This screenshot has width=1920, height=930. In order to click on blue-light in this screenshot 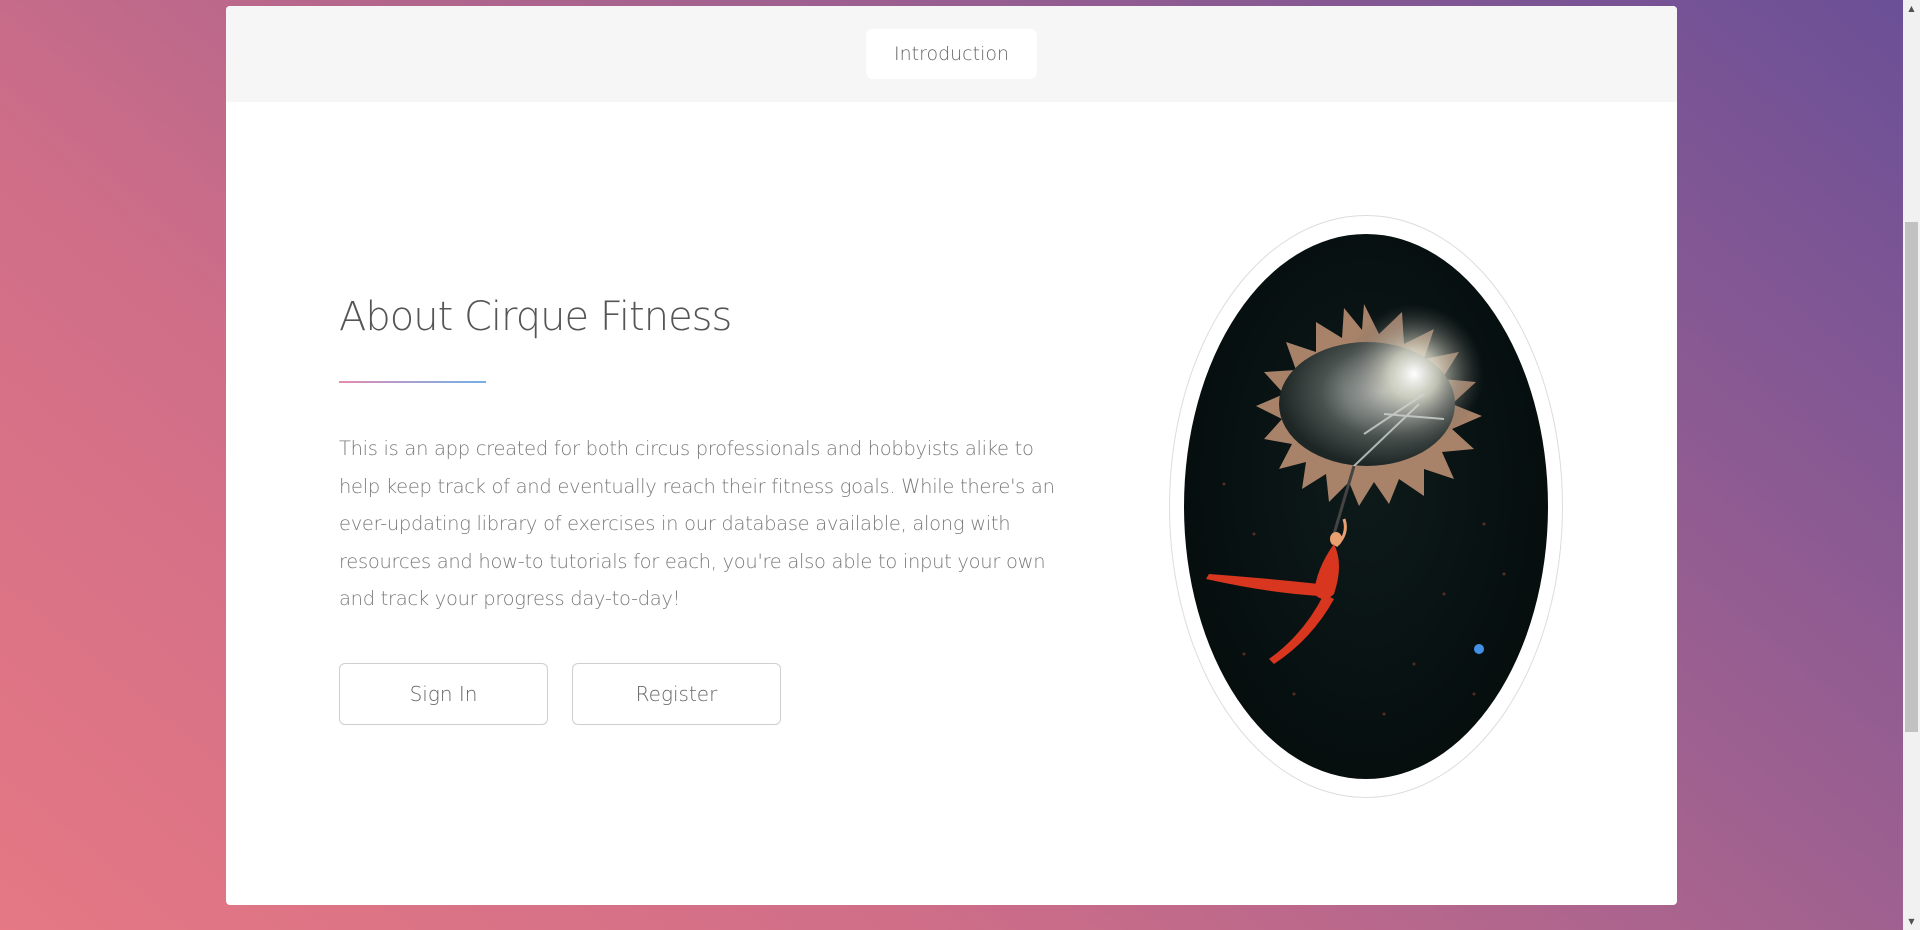, I will do `click(1479, 649)`.